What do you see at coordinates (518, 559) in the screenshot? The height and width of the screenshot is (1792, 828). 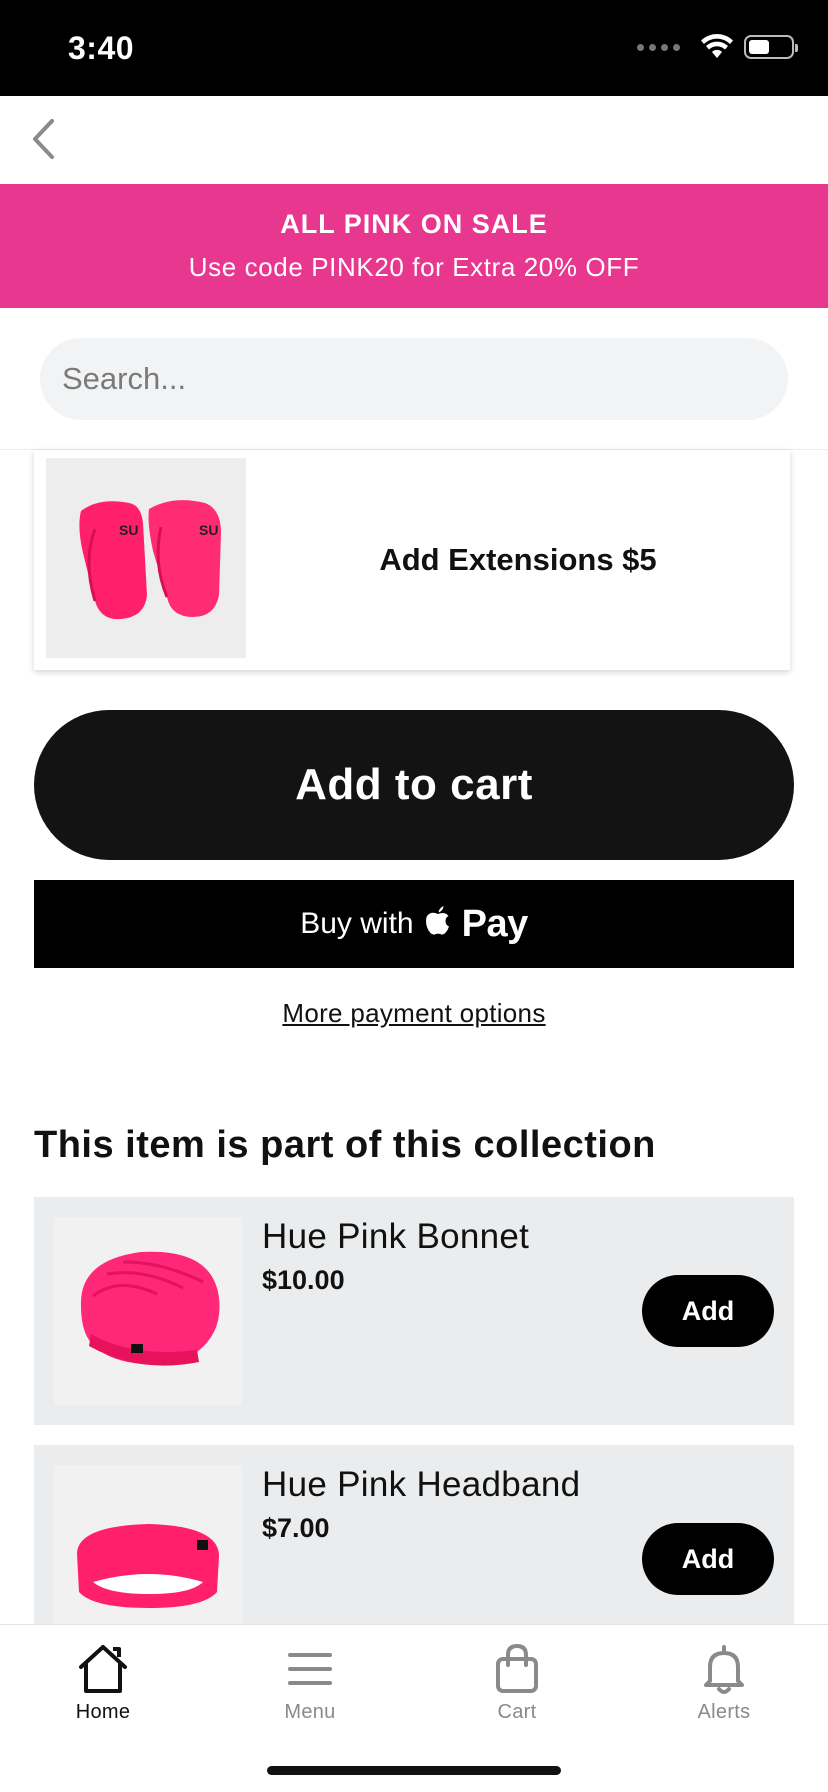 I see `extension-option-label: Add Extensions $5` at bounding box center [518, 559].